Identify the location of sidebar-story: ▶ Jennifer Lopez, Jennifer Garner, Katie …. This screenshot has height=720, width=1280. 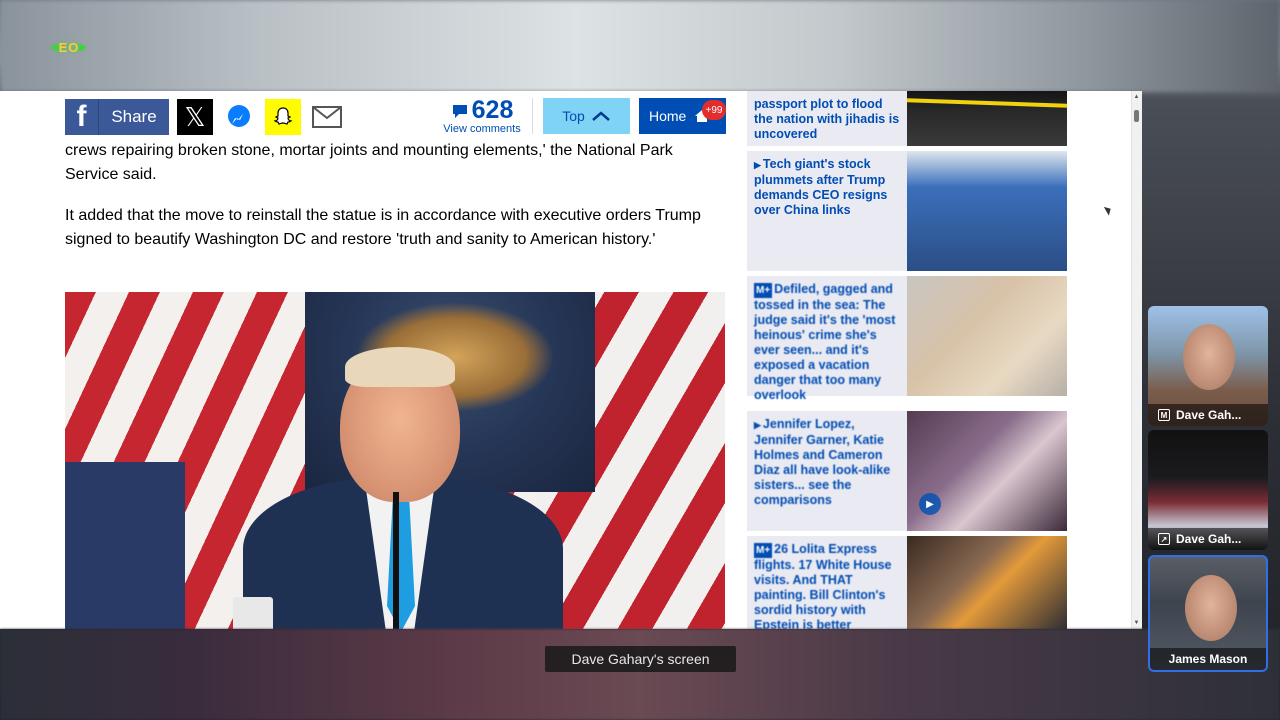
(907, 471).